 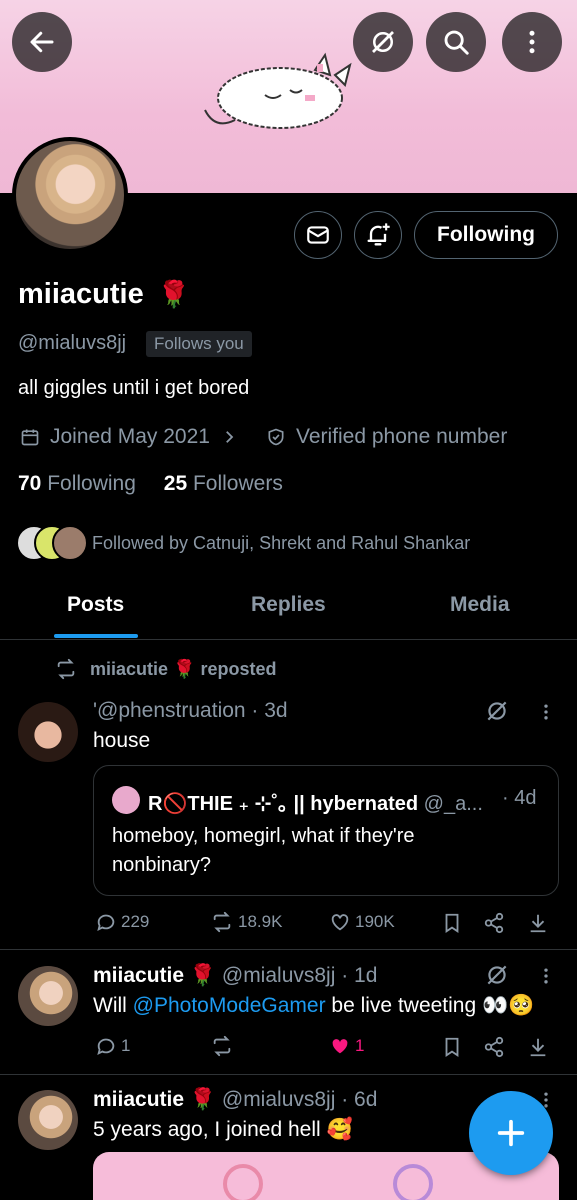 I want to click on heart-filled-icon, so click(x=340, y=1046).